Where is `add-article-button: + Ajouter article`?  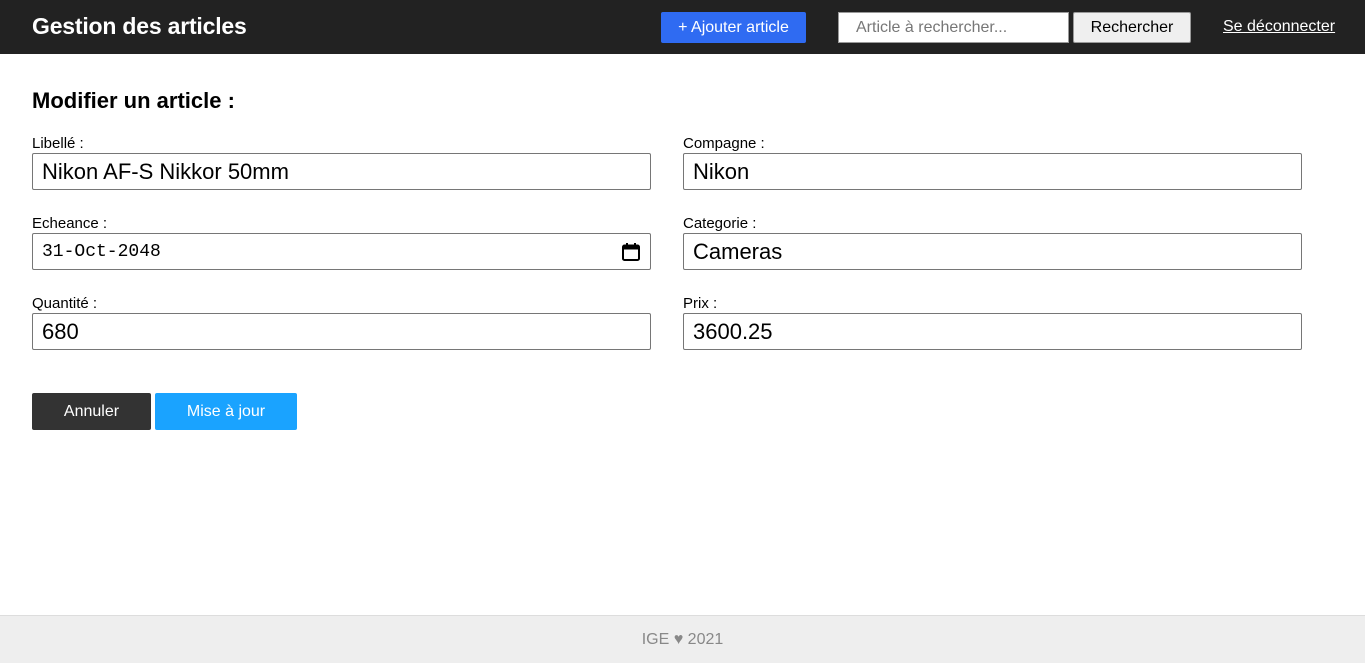
add-article-button: + Ajouter article is located at coordinates (733, 27).